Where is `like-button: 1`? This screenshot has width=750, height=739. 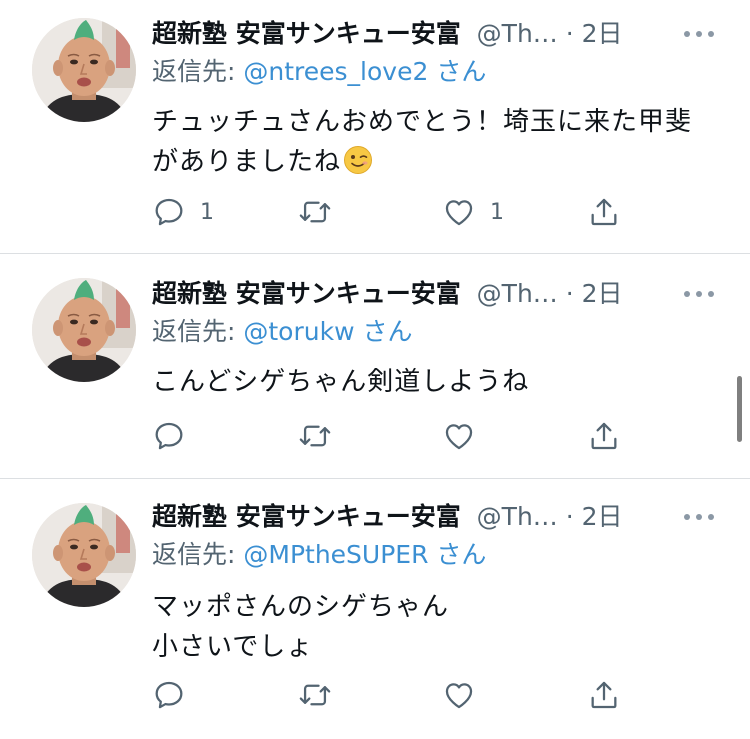 like-button: 1 is located at coordinates (473, 212).